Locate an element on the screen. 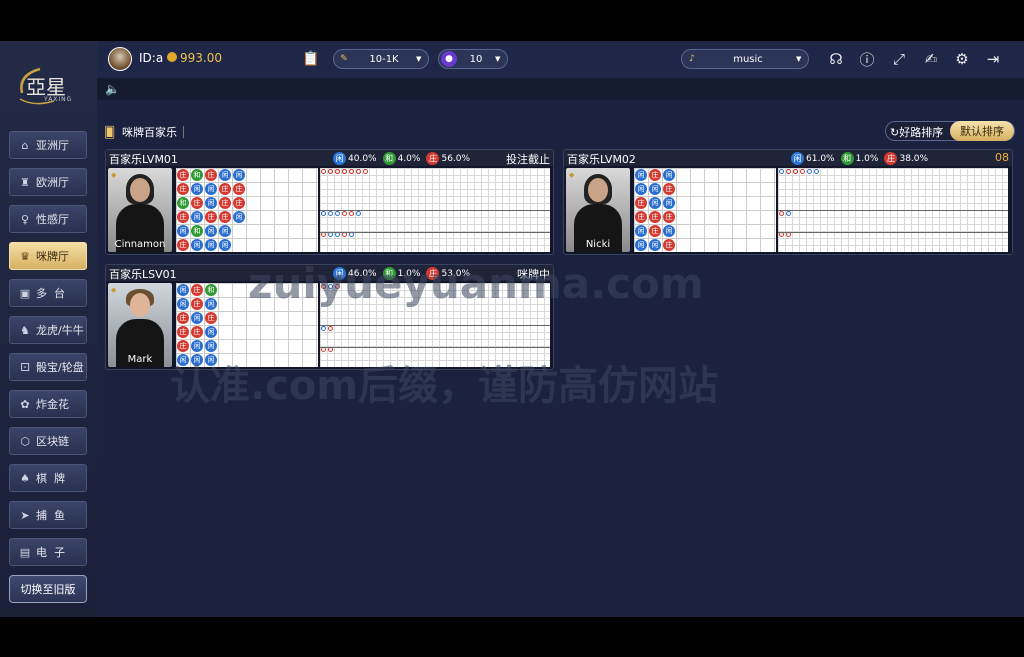  sidebar-item-fishing: ➤ 捕 鱼 is located at coordinates (48, 515).